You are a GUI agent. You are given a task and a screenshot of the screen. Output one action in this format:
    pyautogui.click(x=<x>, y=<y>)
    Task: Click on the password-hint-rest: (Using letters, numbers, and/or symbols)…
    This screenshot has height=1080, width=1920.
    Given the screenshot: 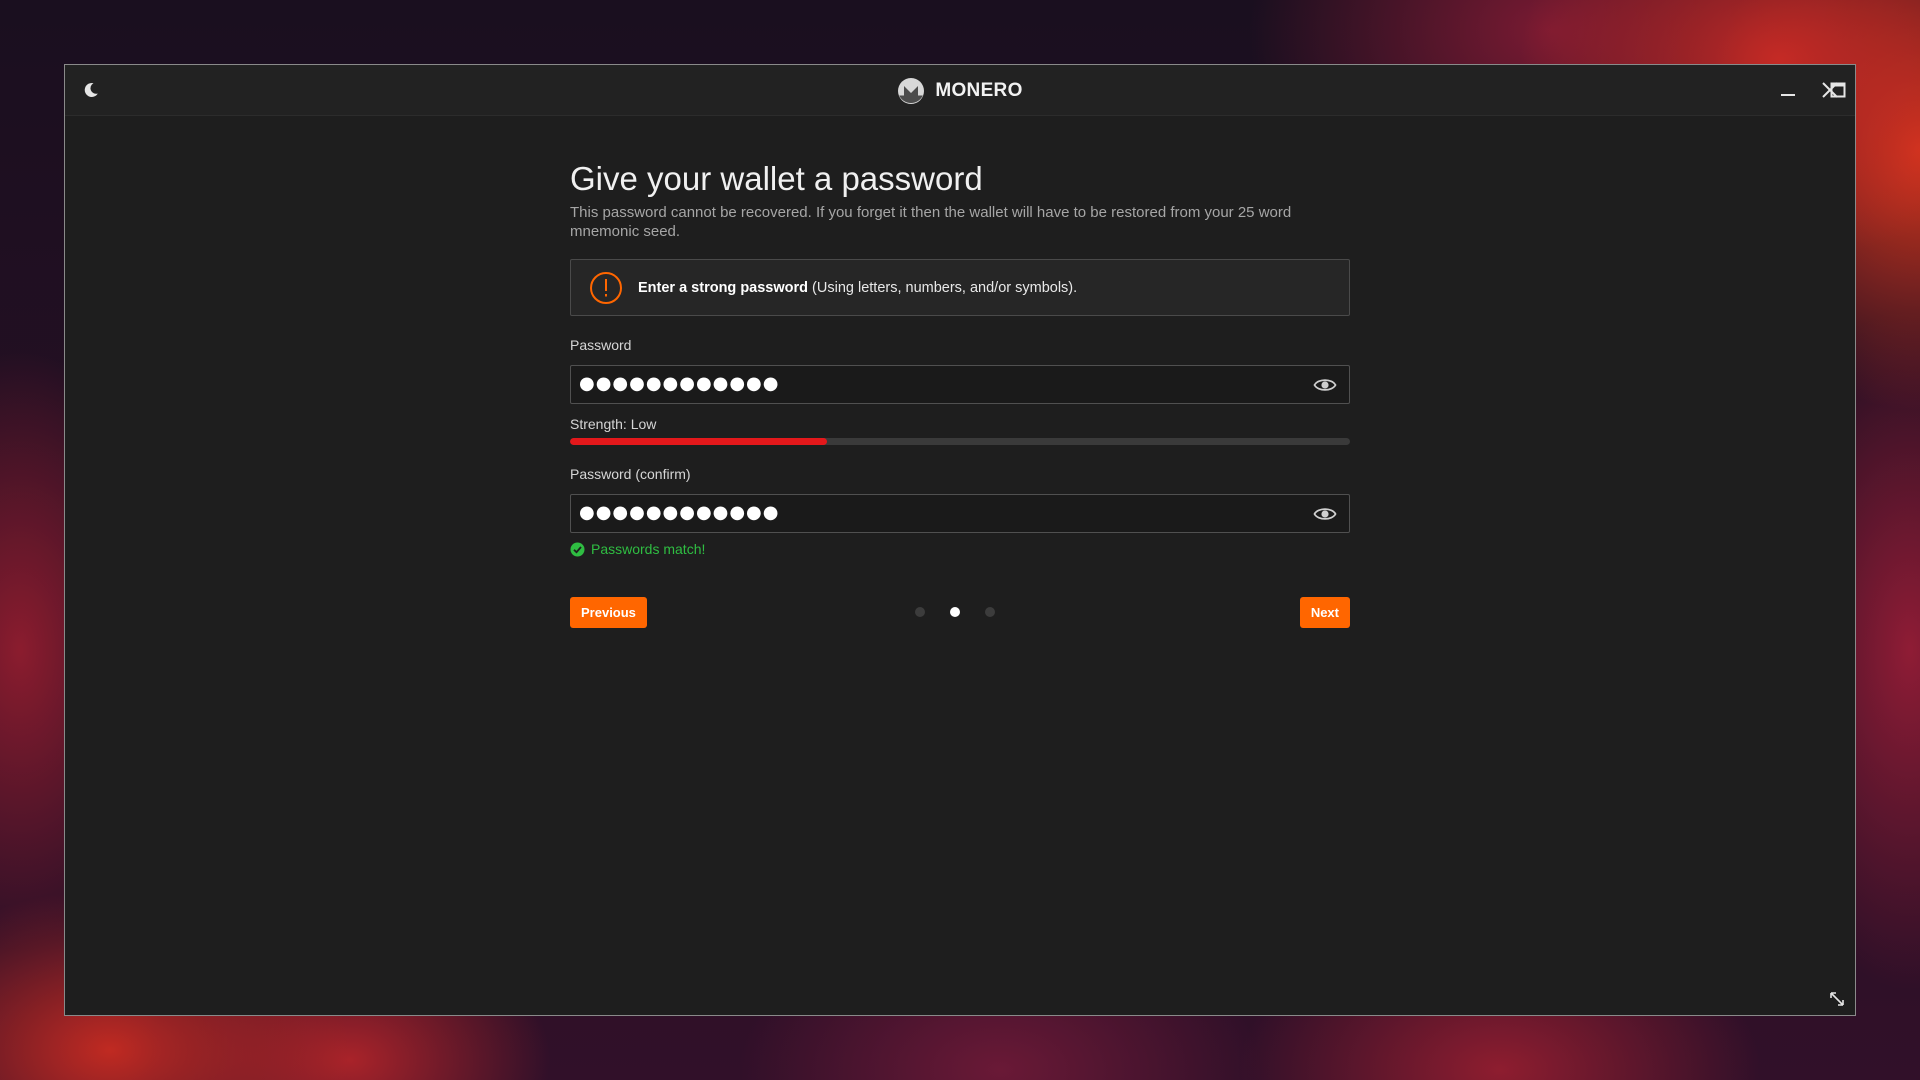 What is the action you would take?
    pyautogui.click(x=943, y=287)
    